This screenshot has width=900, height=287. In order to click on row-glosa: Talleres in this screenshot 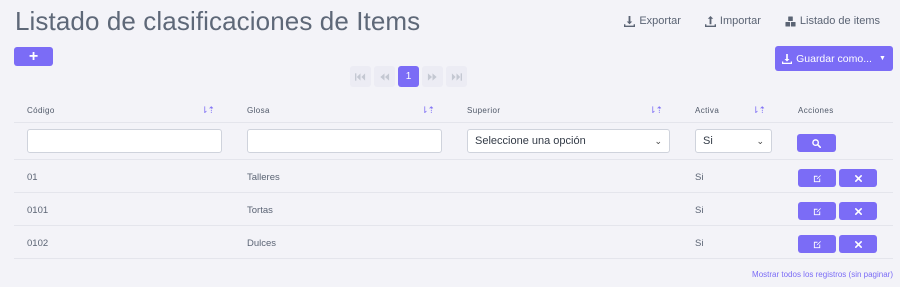, I will do `click(263, 177)`.